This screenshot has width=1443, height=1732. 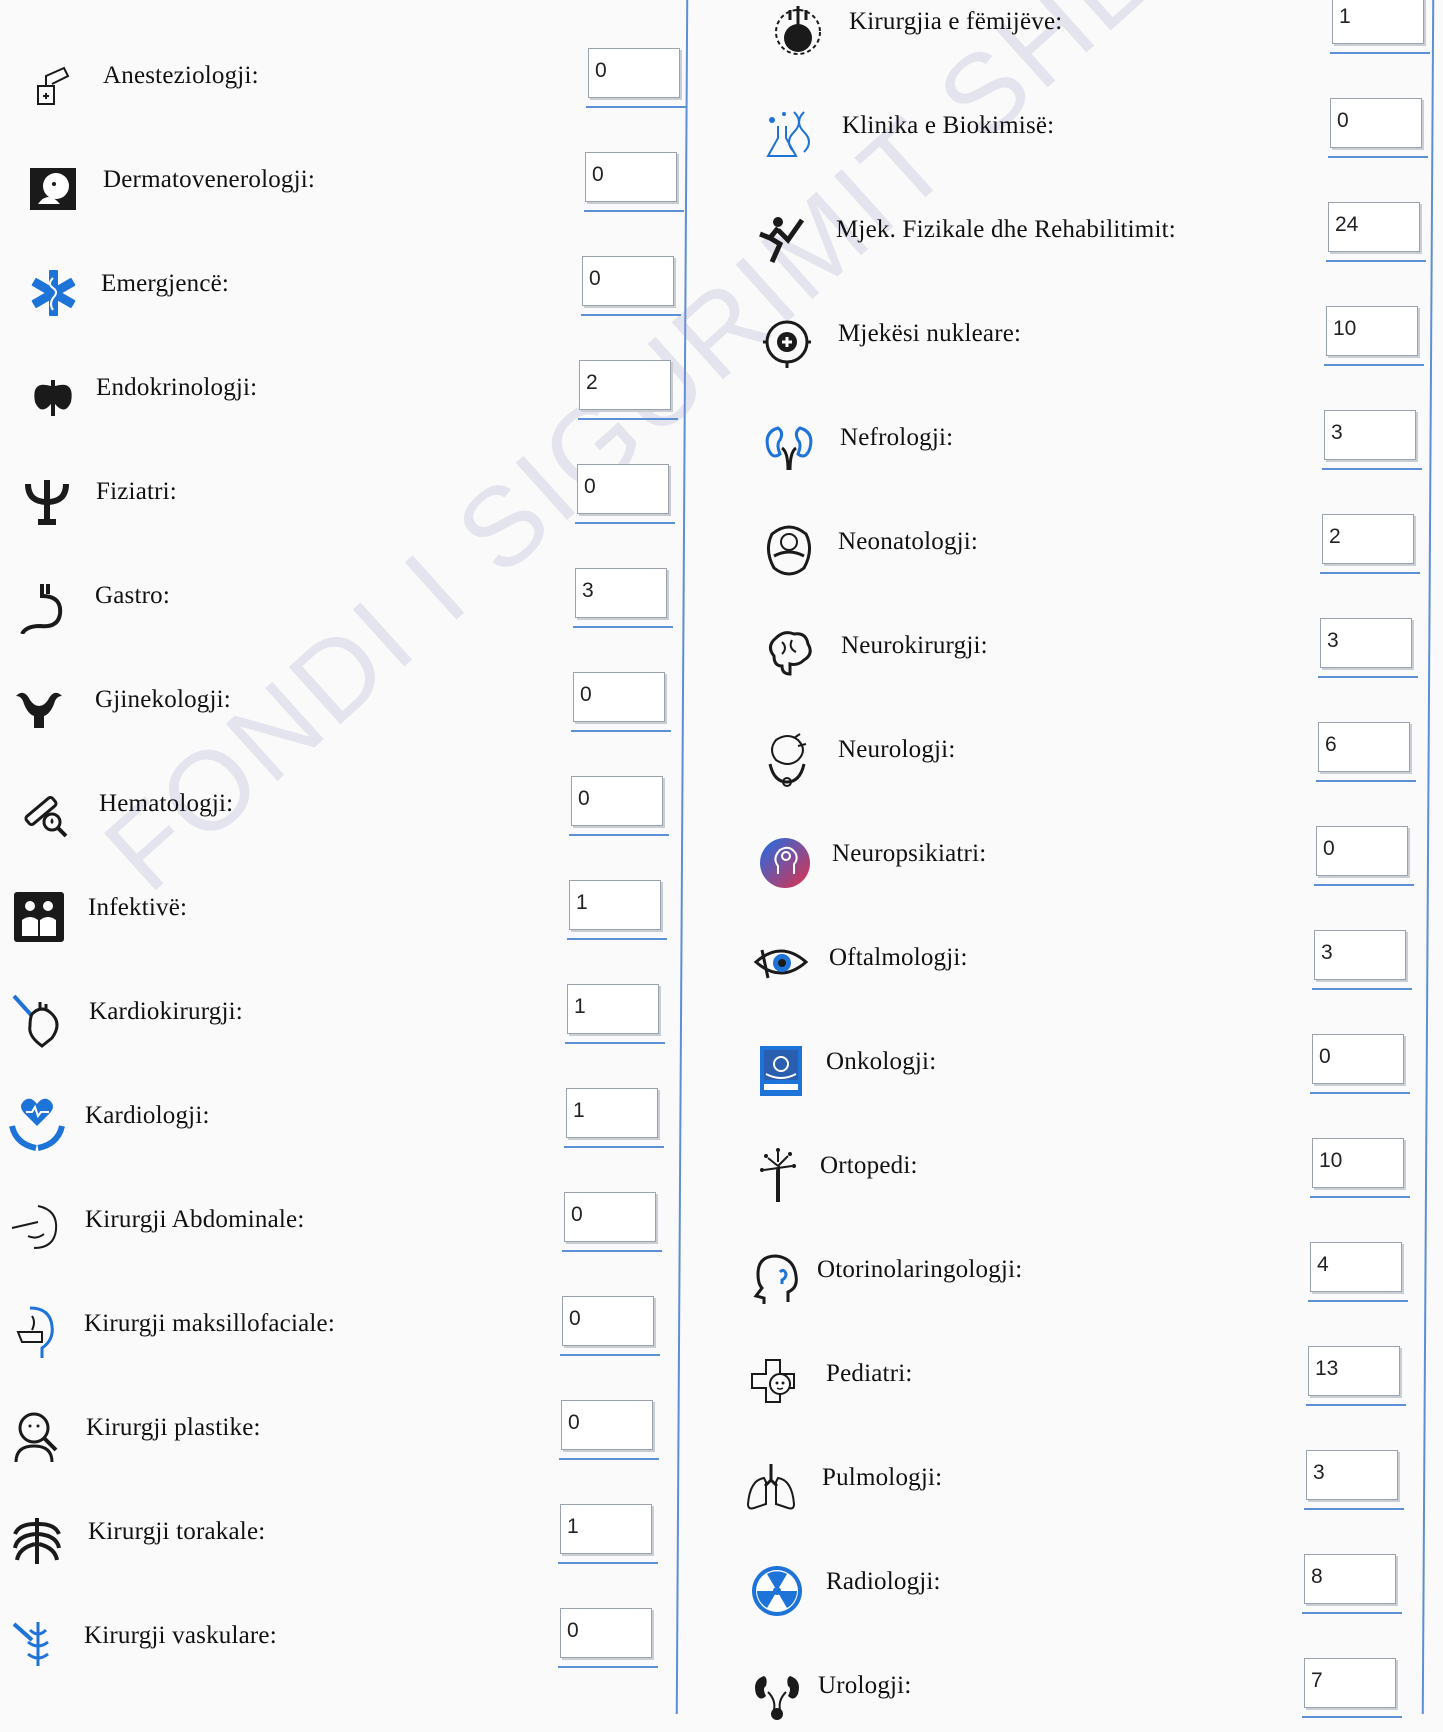 I want to click on specialty-label: Pulmologji:, so click(x=882, y=1477).